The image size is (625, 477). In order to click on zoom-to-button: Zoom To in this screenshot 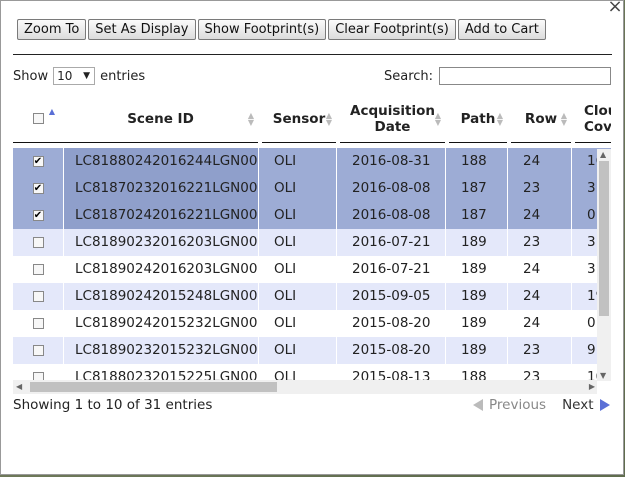, I will do `click(52, 29)`.